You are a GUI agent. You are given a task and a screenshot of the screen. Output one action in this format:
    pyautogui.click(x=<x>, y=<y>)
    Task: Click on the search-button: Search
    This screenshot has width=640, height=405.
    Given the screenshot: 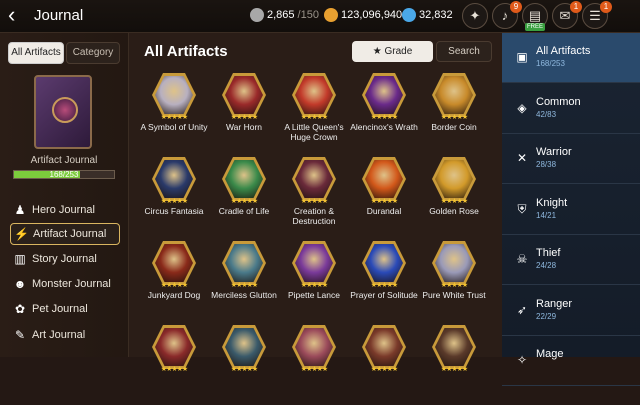 What is the action you would take?
    pyautogui.click(x=464, y=51)
    